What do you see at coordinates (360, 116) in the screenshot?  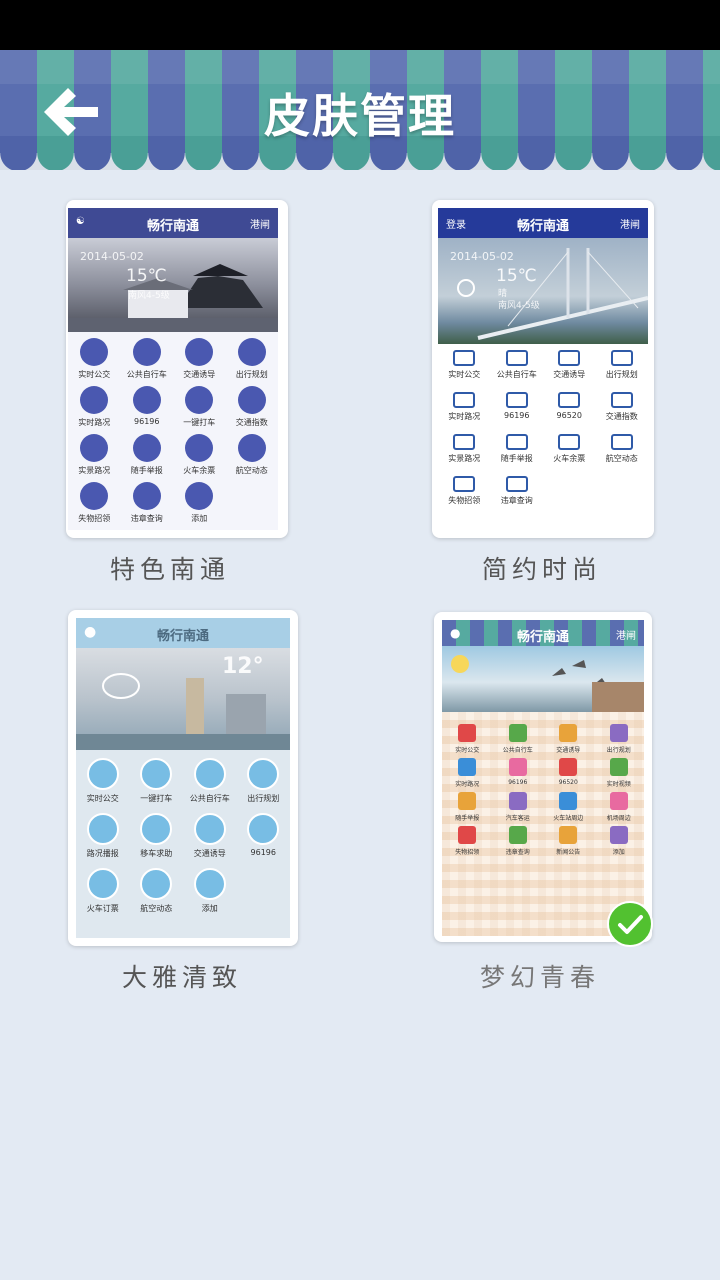 I see `page-title: 皮肤管理` at bounding box center [360, 116].